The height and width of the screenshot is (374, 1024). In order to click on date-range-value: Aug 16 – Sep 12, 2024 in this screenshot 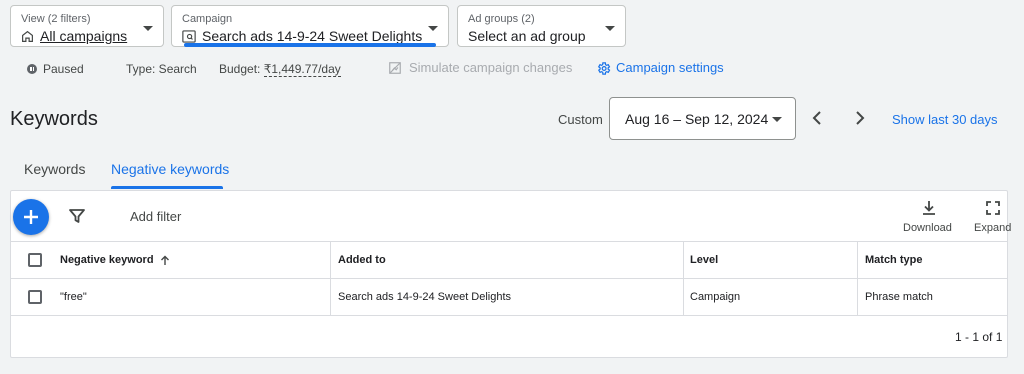, I will do `click(697, 119)`.